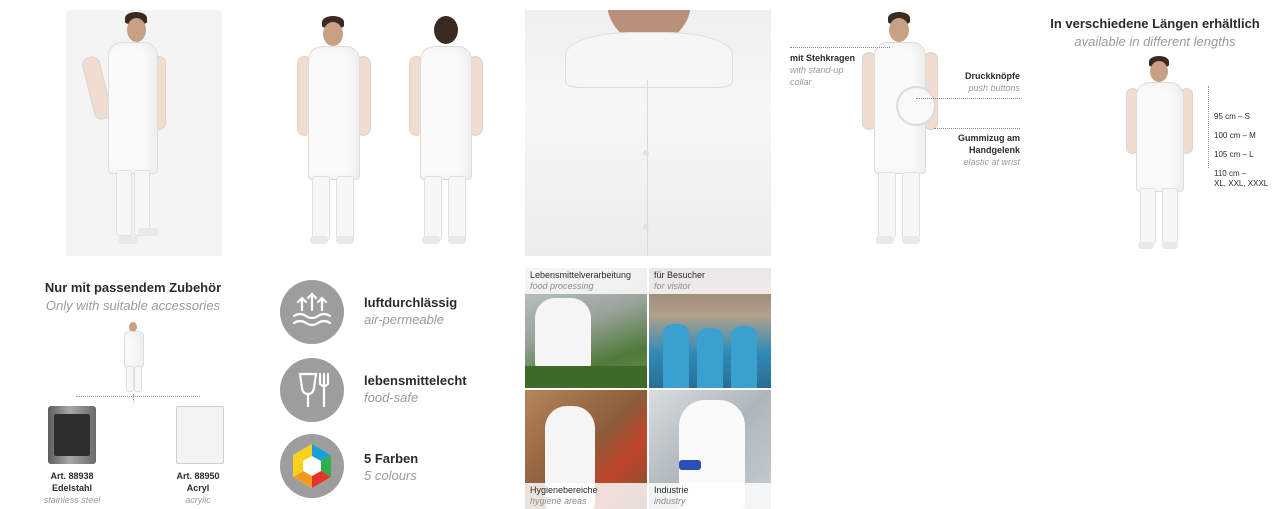 The image size is (1276, 509). What do you see at coordinates (392, 133) in the screenshot?
I see `product-photo-front-back` at bounding box center [392, 133].